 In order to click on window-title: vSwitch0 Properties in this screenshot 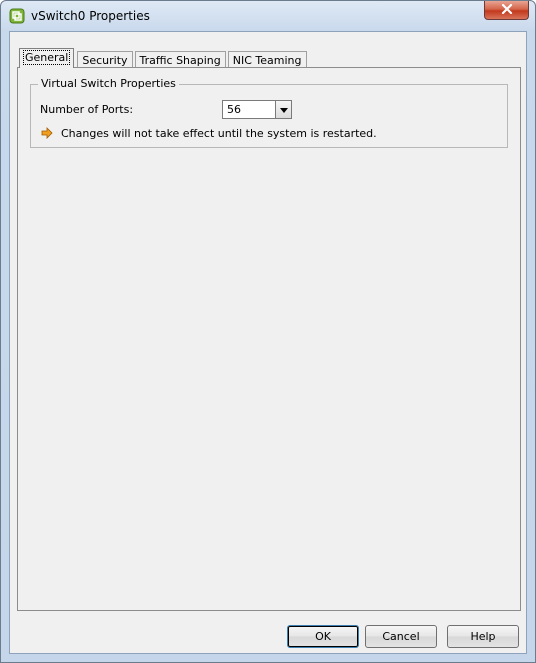, I will do `click(90, 16)`.